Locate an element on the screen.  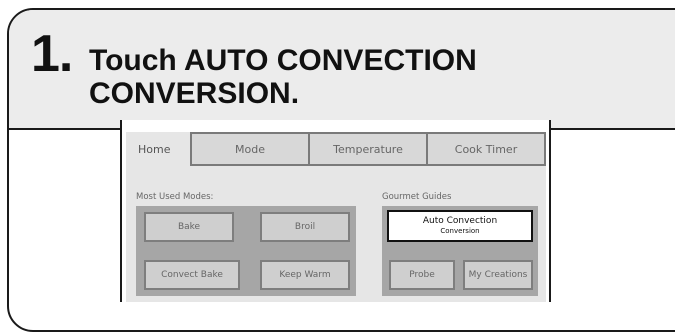
step-instruction-line-2: CONVERSION. is located at coordinates (194, 93).